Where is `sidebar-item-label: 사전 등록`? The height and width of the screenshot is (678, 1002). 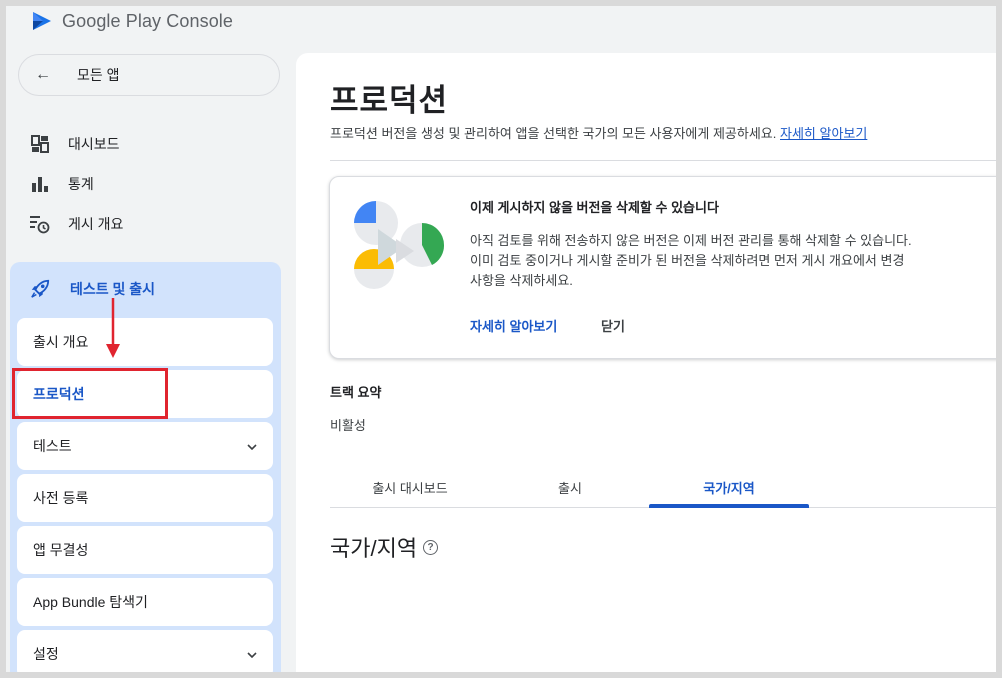 sidebar-item-label: 사전 등록 is located at coordinates (61, 498).